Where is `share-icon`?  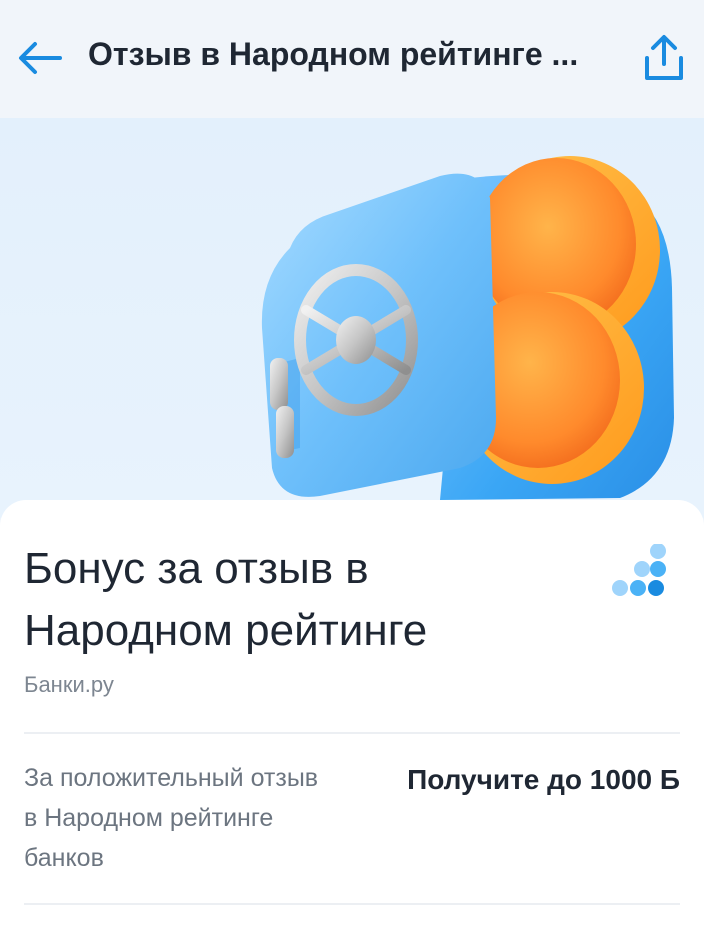
share-icon is located at coordinates (664, 57).